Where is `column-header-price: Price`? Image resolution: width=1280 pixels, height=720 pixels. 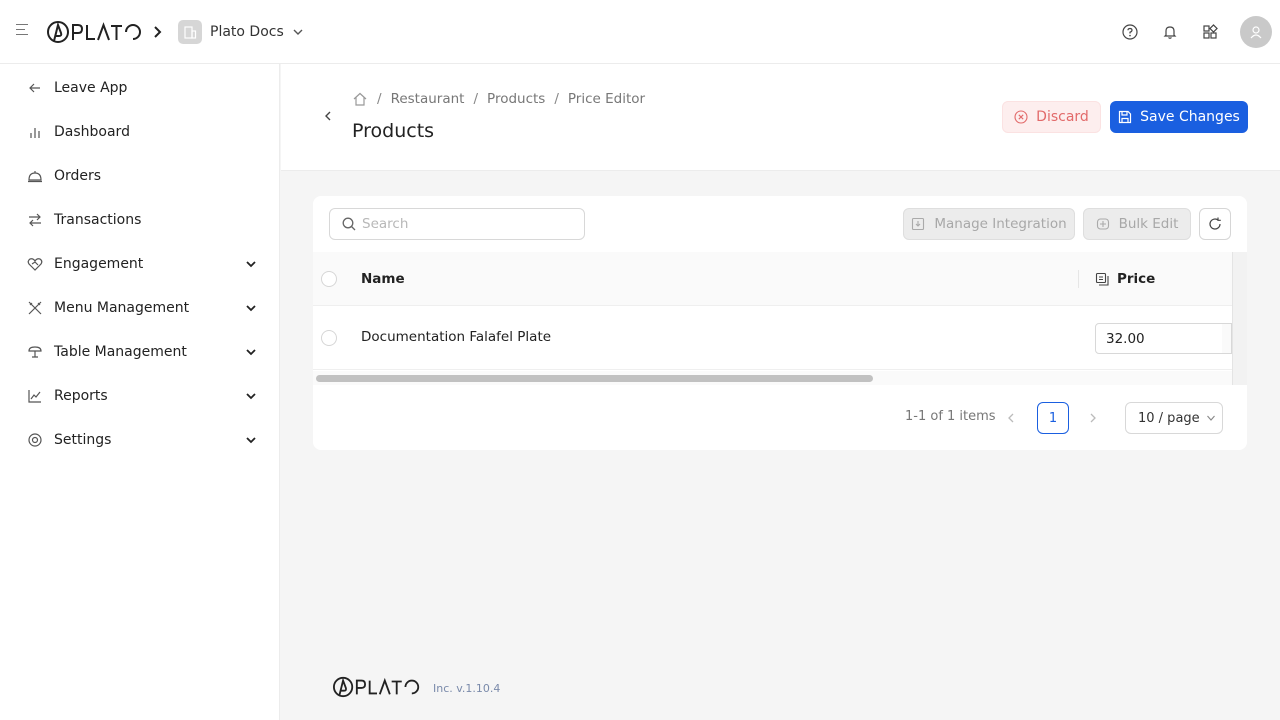
column-header-price: Price is located at coordinates (1125, 279).